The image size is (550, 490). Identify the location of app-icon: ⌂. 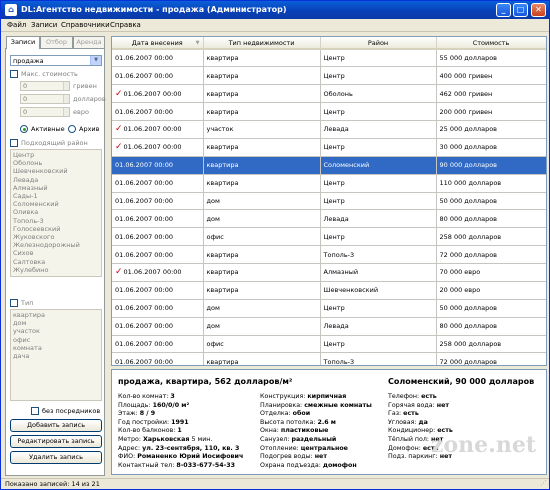
(11, 10).